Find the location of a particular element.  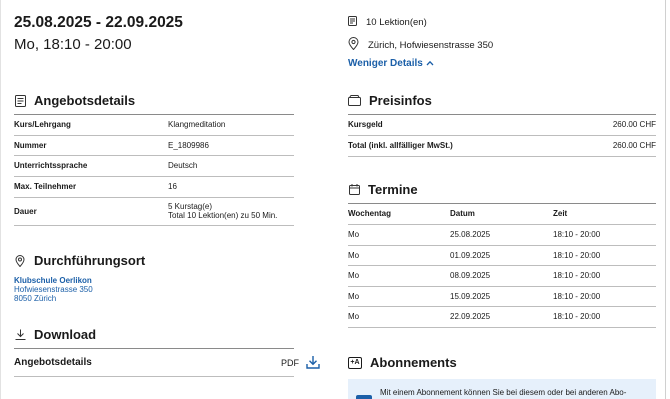

download-item-label: Angebotsdetails is located at coordinates (53, 362).